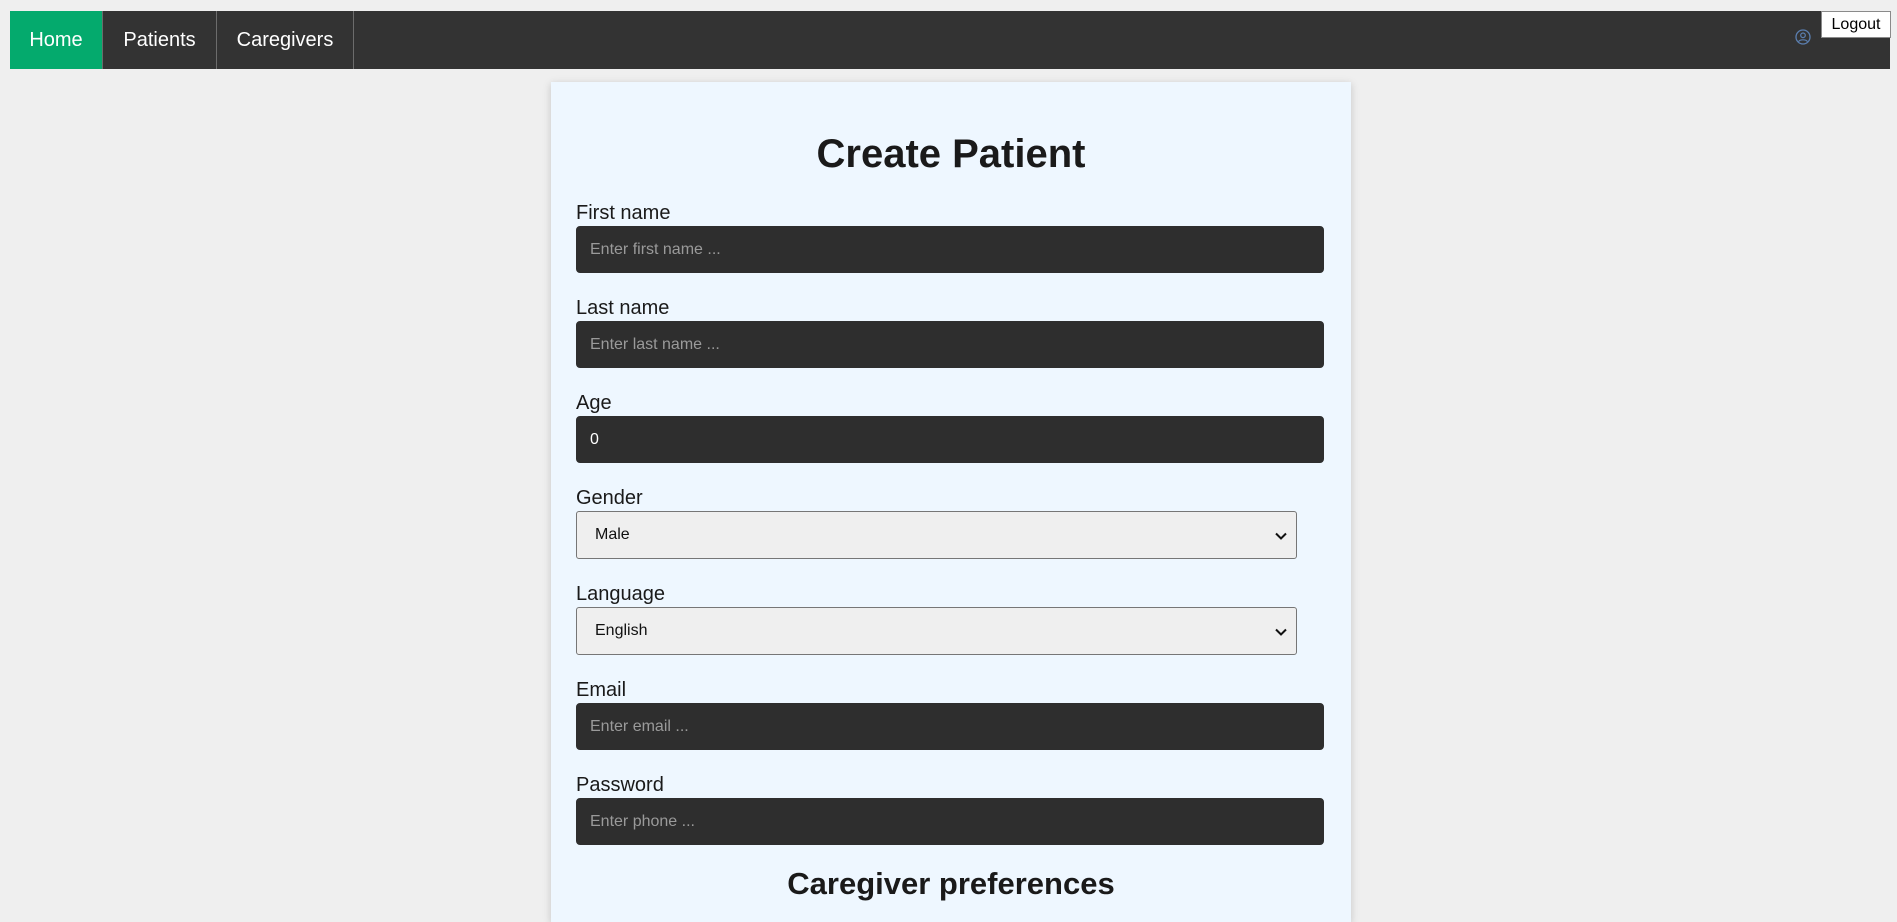 This screenshot has width=1897, height=922. I want to click on nav-home-label: Home, so click(56, 39).